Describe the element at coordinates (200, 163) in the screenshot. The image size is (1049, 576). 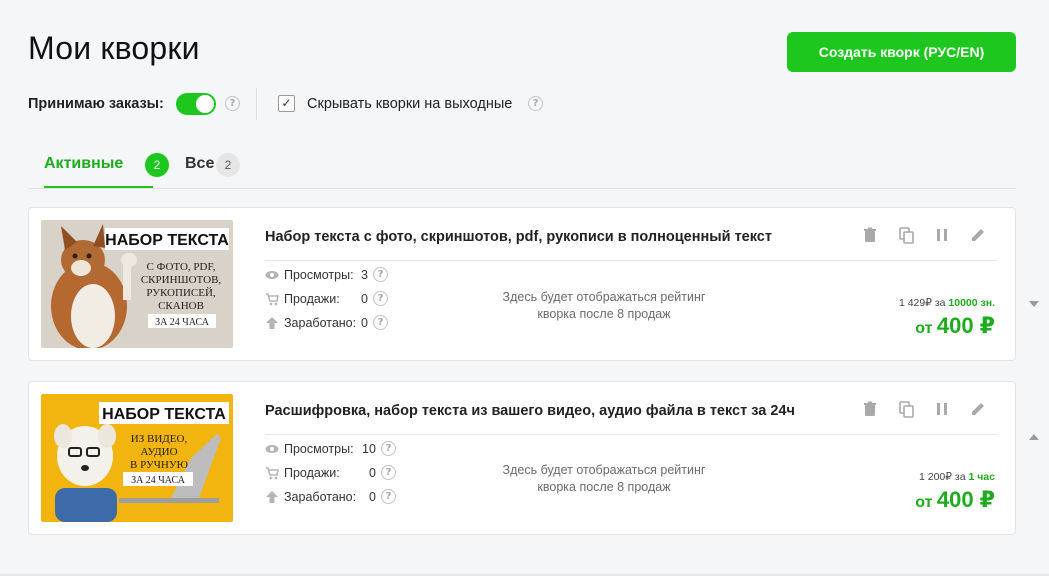
I see `tab-label: Все` at that location.